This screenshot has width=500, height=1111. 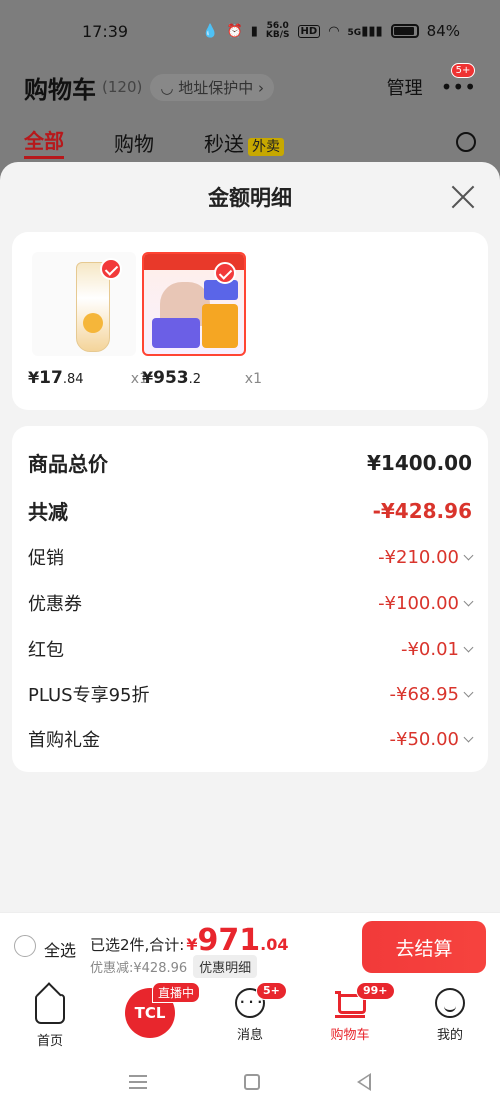 I want to click on breakdown-label: 商品总价, so click(x=68, y=464).